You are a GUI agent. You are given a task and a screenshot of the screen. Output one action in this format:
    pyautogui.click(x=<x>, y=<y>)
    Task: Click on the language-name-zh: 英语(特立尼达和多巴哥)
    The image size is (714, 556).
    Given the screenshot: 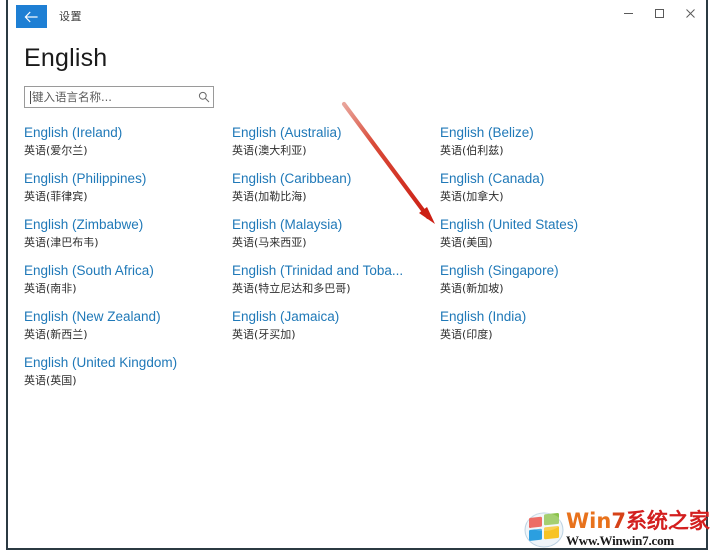 What is the action you would take?
    pyautogui.click(x=291, y=288)
    